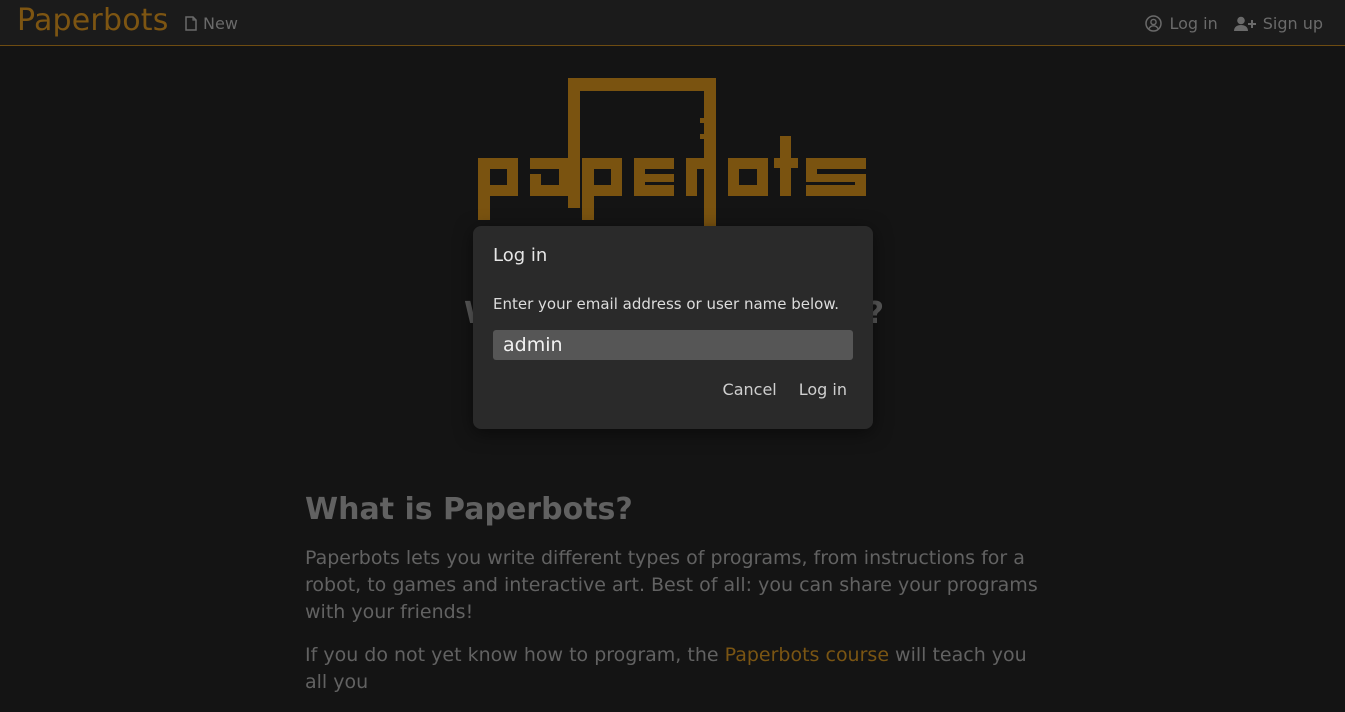 The height and width of the screenshot is (712, 1345). I want to click on account-nav: Log in Sign up, so click(1234, 23).